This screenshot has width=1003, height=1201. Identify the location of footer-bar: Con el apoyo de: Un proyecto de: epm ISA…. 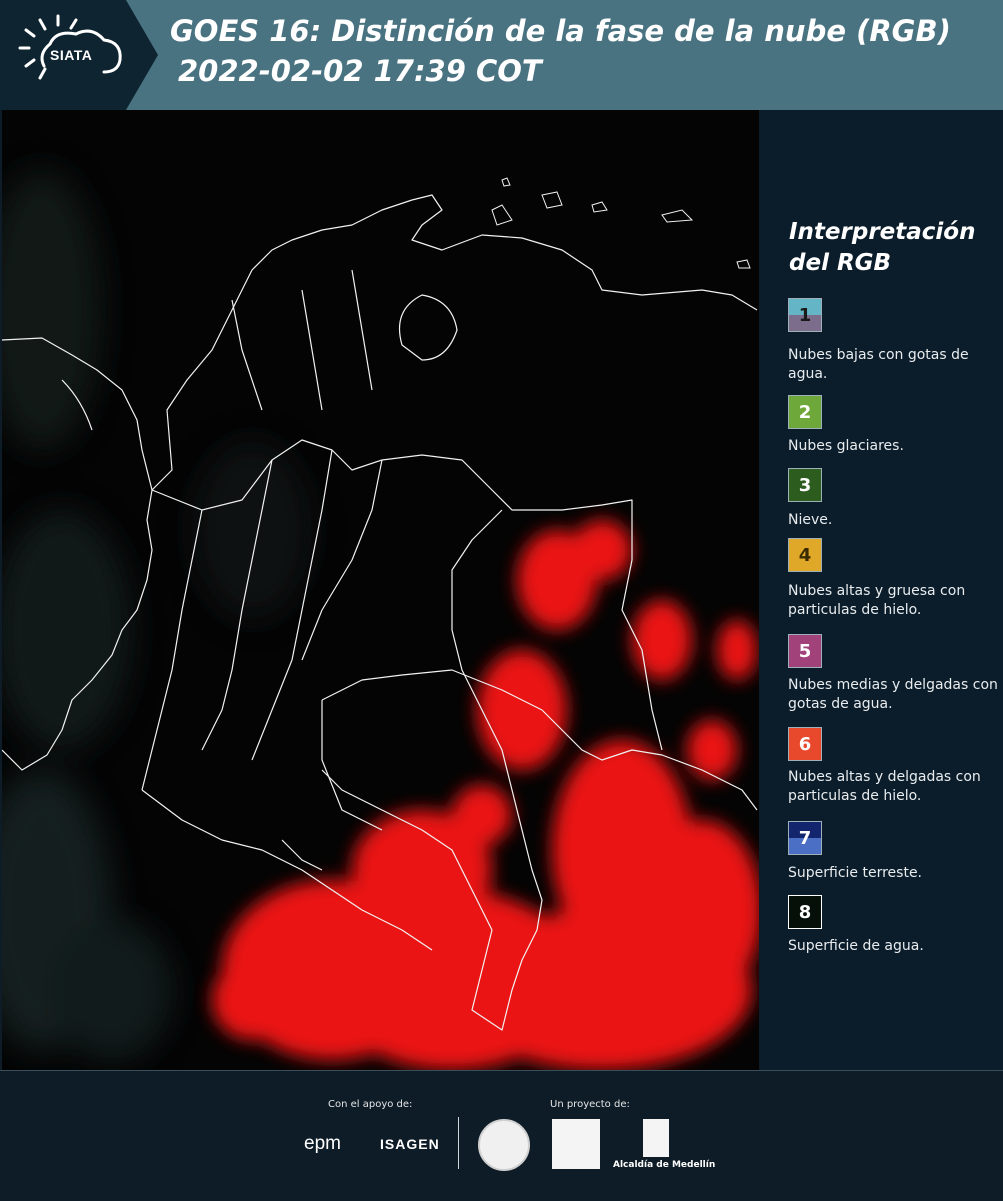
(501, 1135).